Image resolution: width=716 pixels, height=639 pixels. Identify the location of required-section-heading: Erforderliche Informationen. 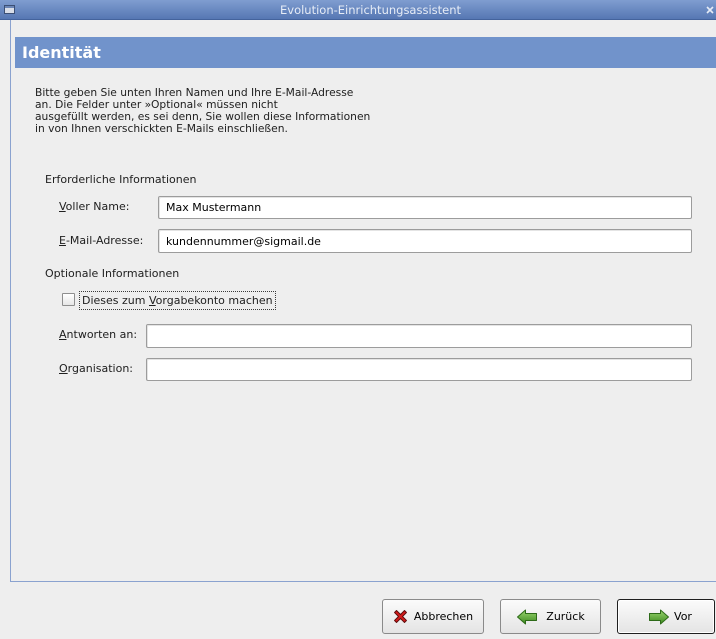
(121, 179).